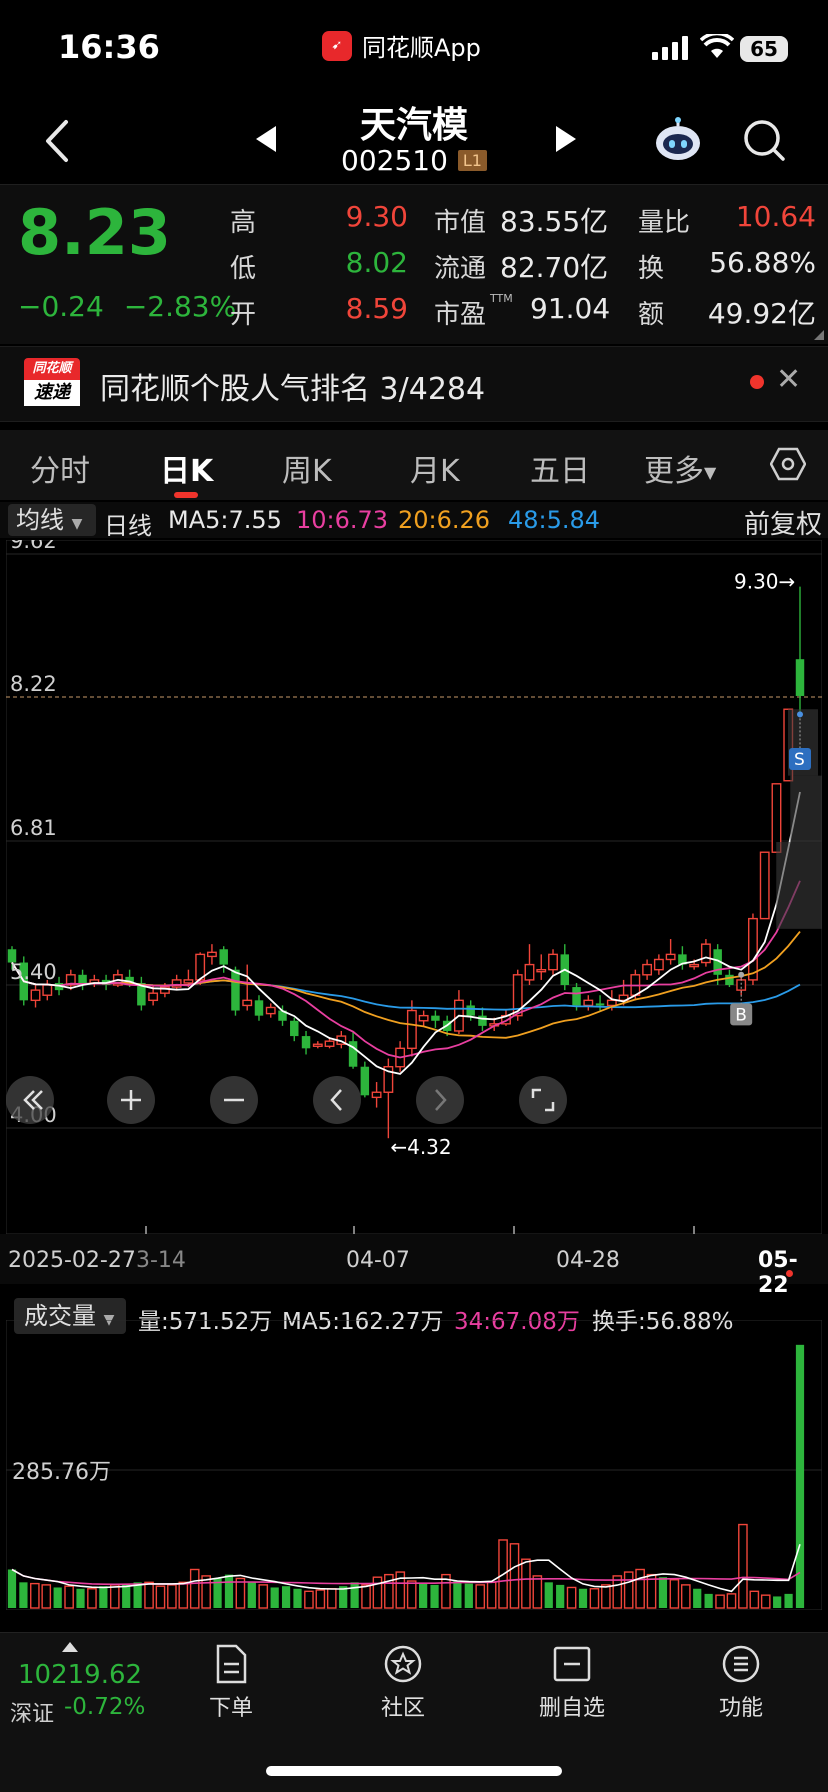  What do you see at coordinates (414, 1771) in the screenshot?
I see `home-indicator` at bounding box center [414, 1771].